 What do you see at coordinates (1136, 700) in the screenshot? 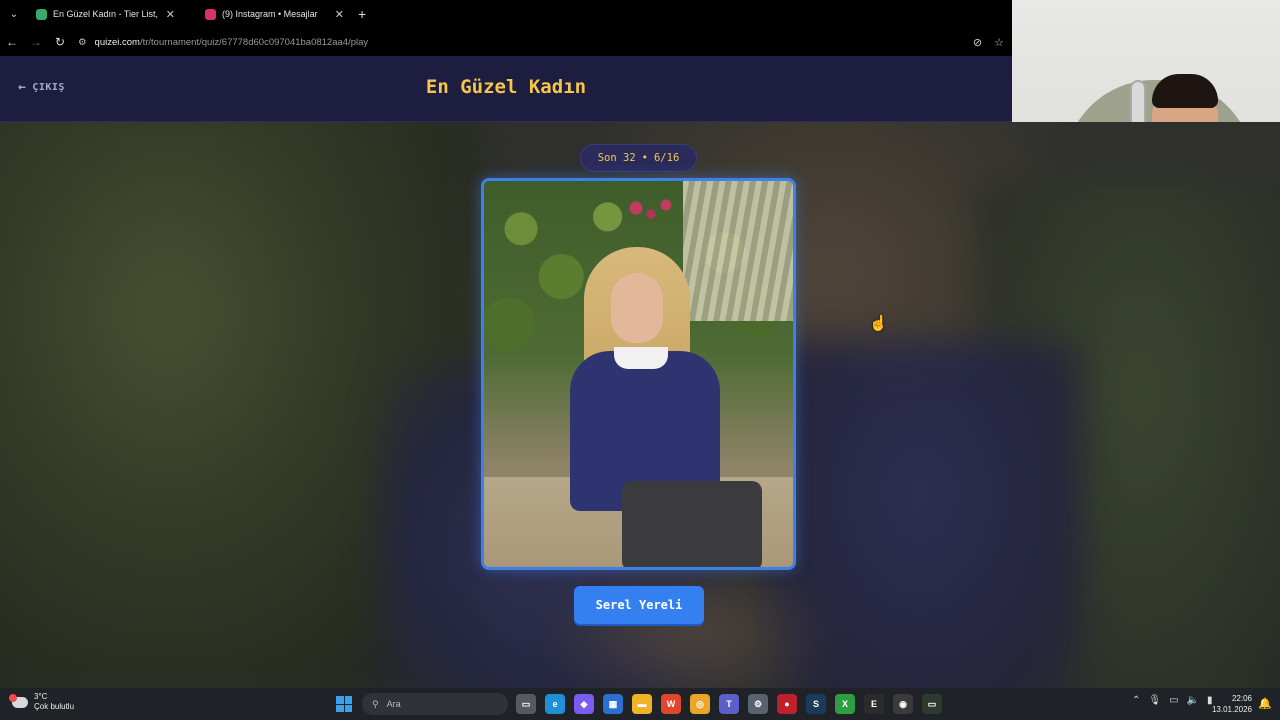
I see `chevron-up-icon: ⌃` at bounding box center [1136, 700].